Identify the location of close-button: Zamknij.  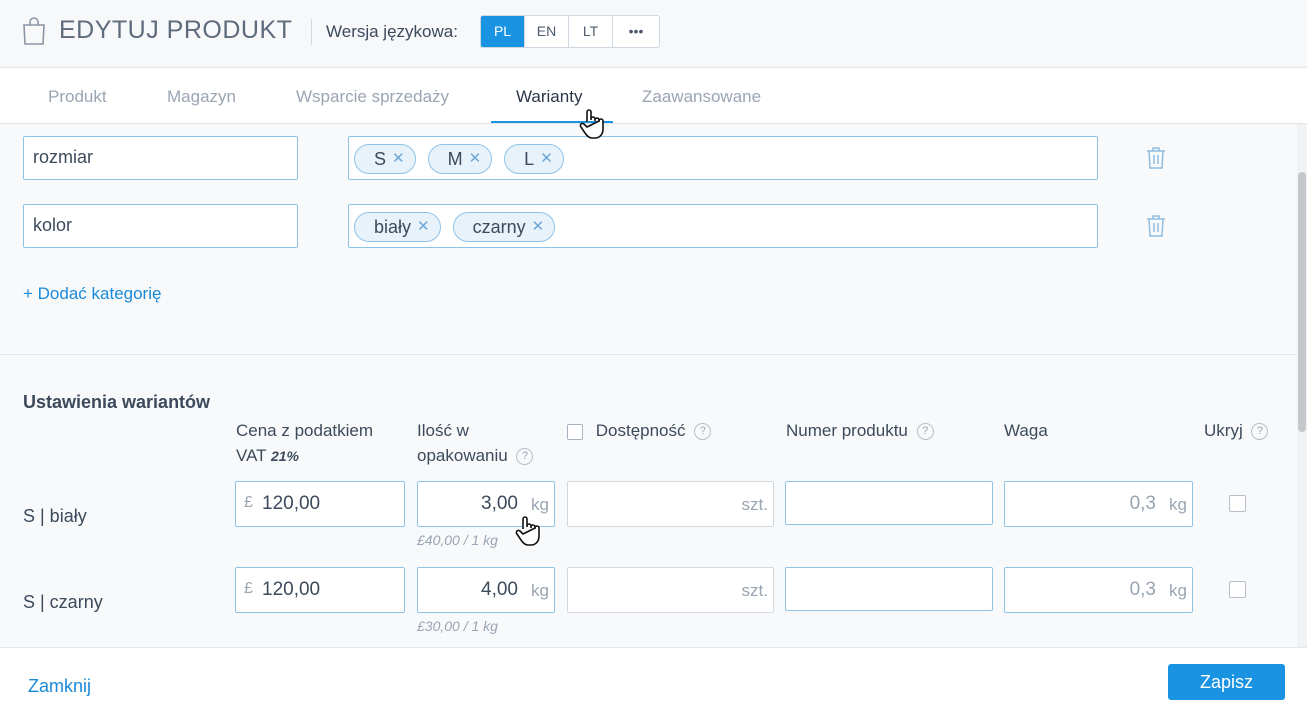
(59, 686).